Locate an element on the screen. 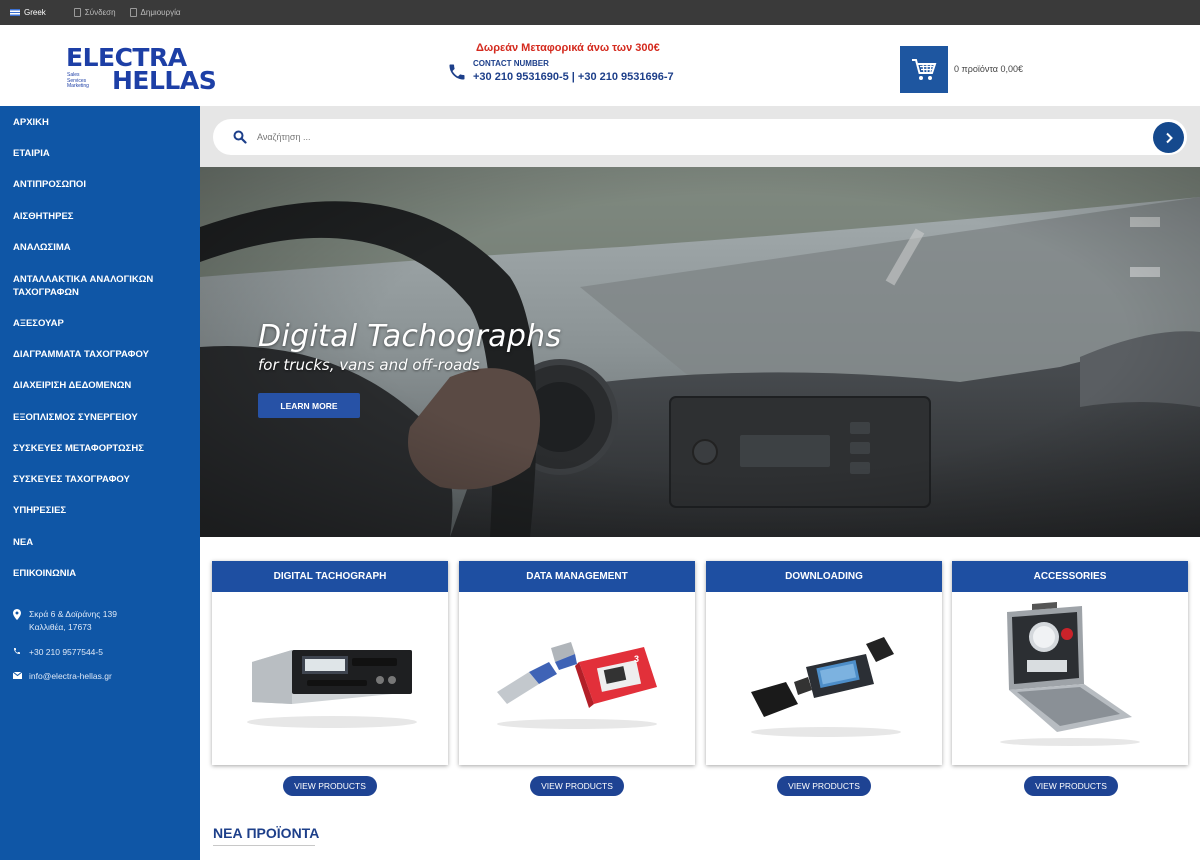 The height and width of the screenshot is (860, 1200). sidebar-item-tachograph-charts: ΔΙΑΓΡΑΜΜΑΤΑ ΤΑΧΟΓΡΑΦΟΥ is located at coordinates (81, 354).